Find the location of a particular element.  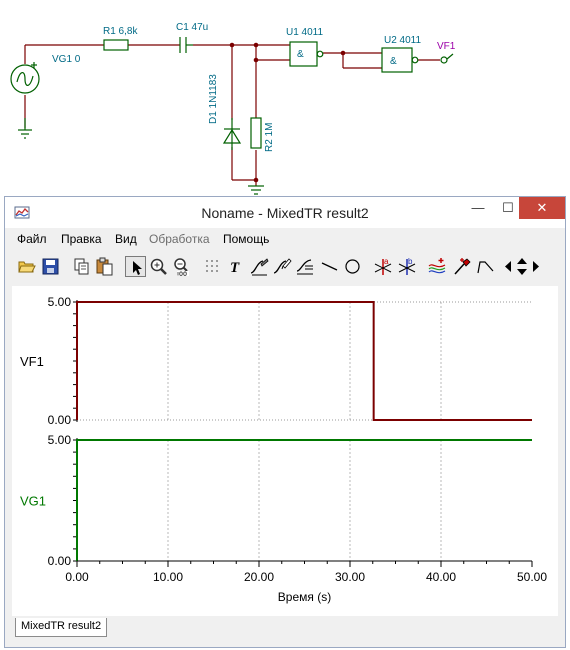

arrow-left-icon is located at coordinates (508, 266).